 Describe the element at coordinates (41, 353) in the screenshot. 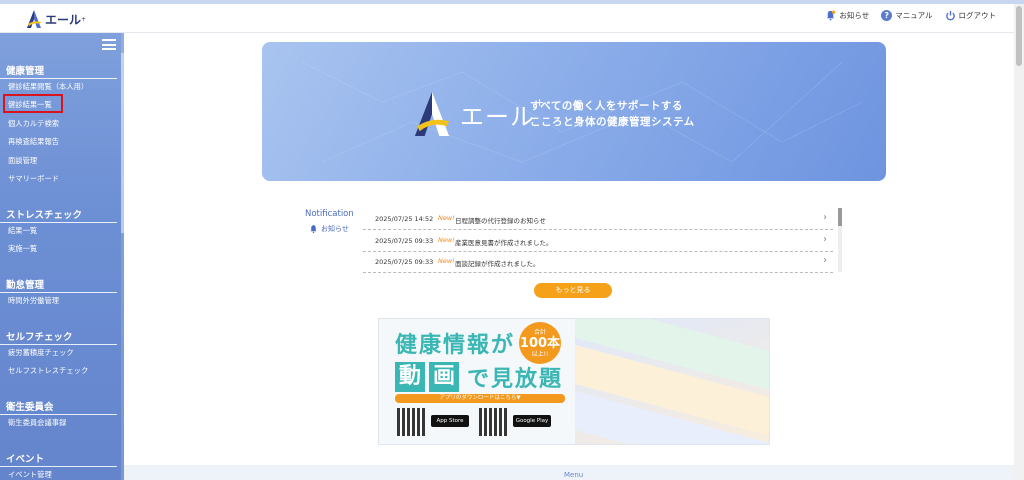

I see `sidebar-item-fatigue-check: 疲労蓄積度チェック` at that location.